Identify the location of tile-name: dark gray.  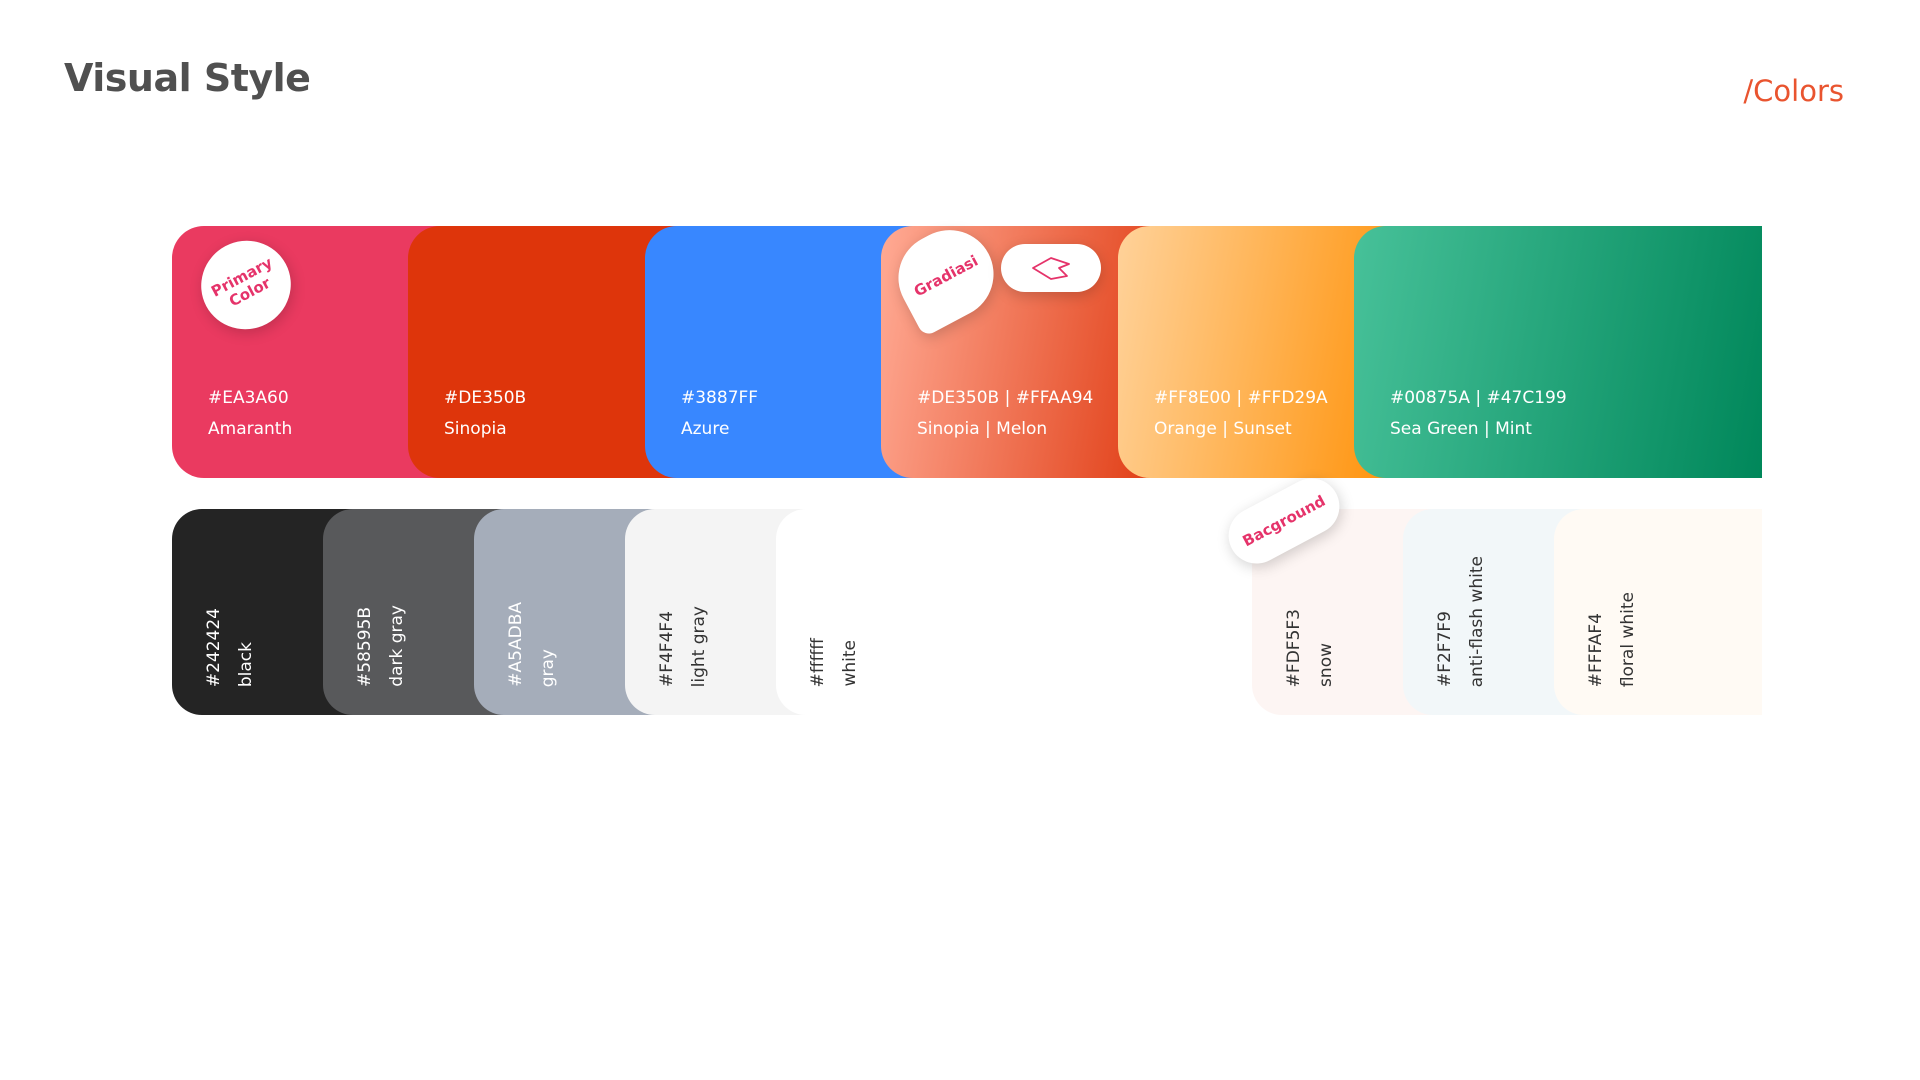
(397, 646).